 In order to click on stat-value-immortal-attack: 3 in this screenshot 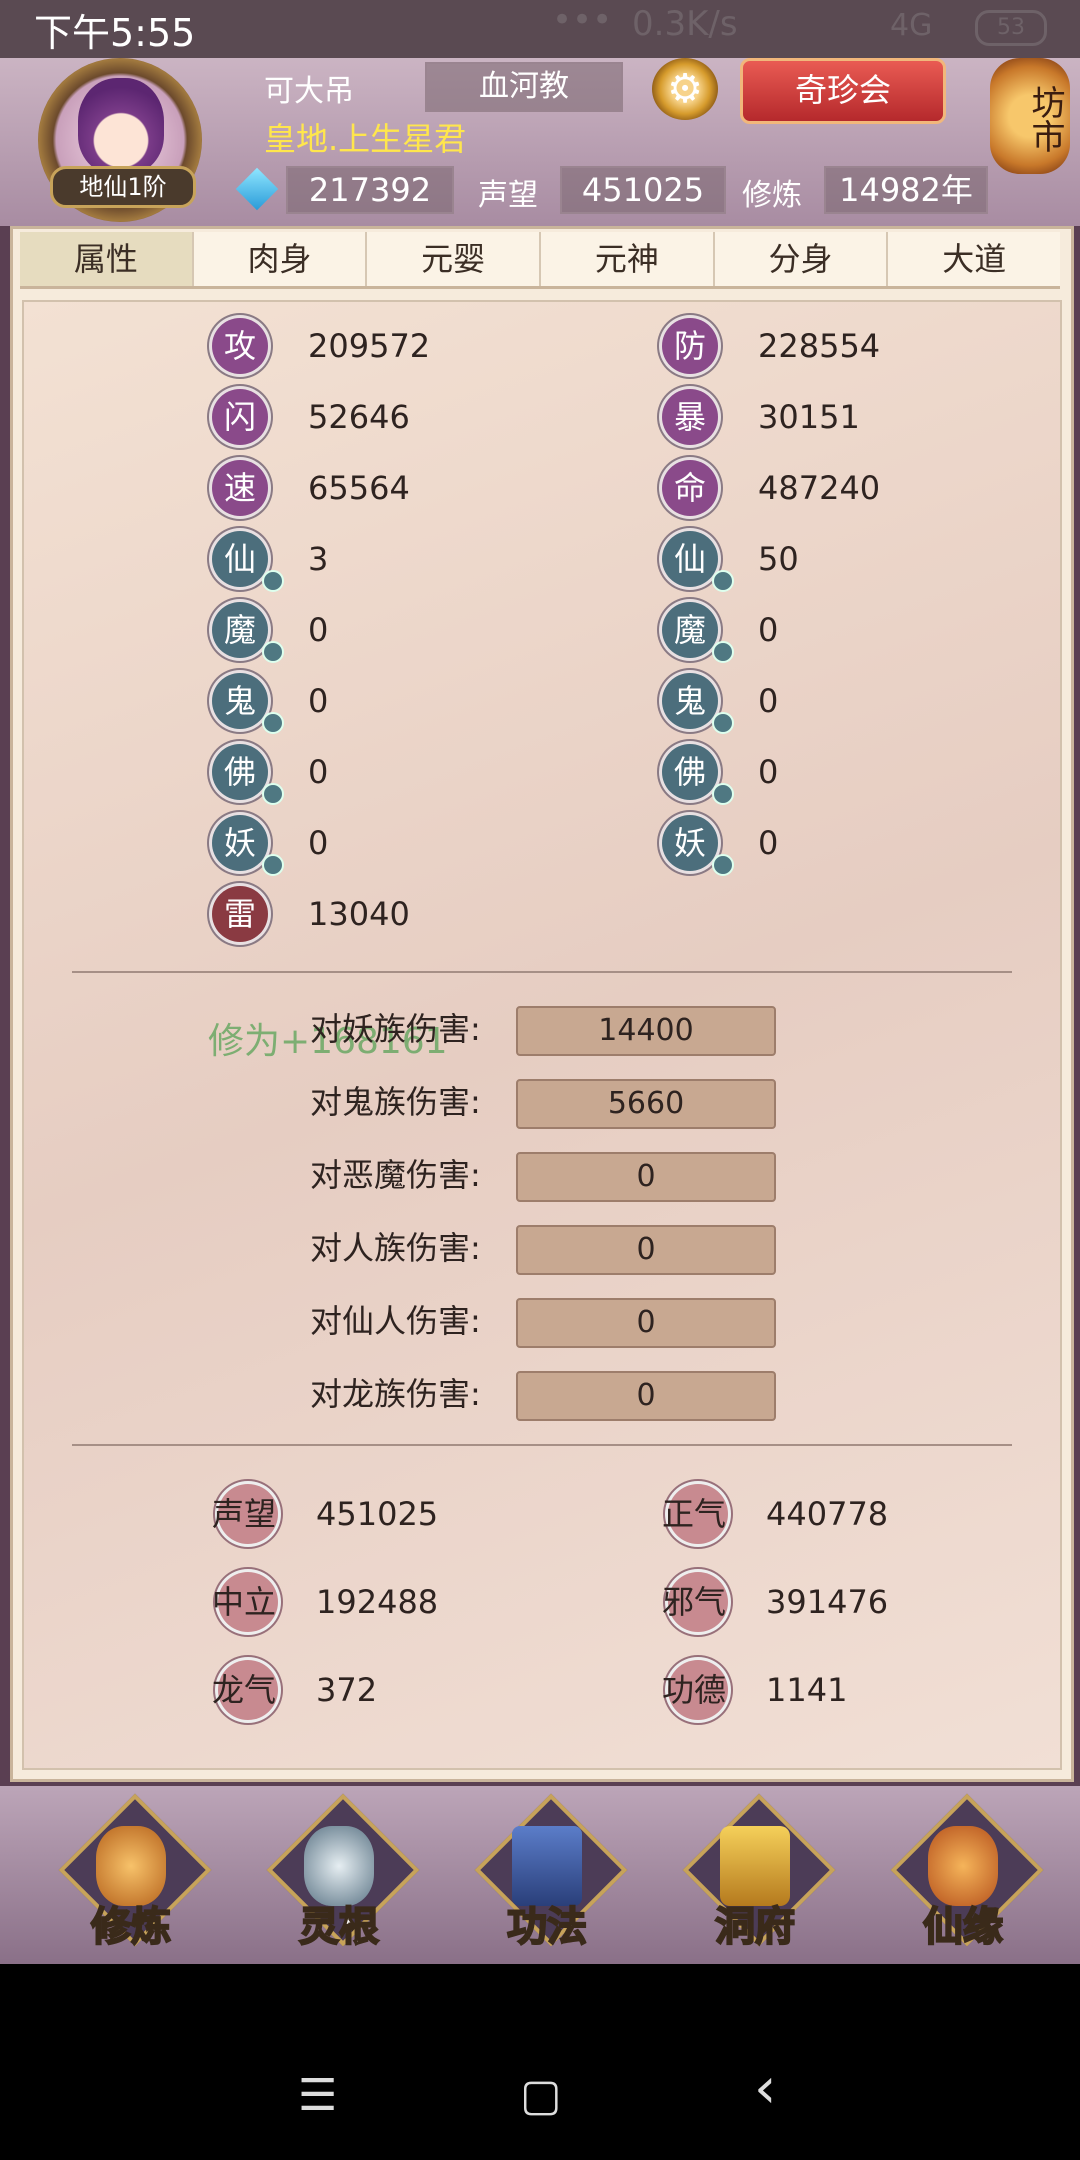, I will do `click(318, 559)`.